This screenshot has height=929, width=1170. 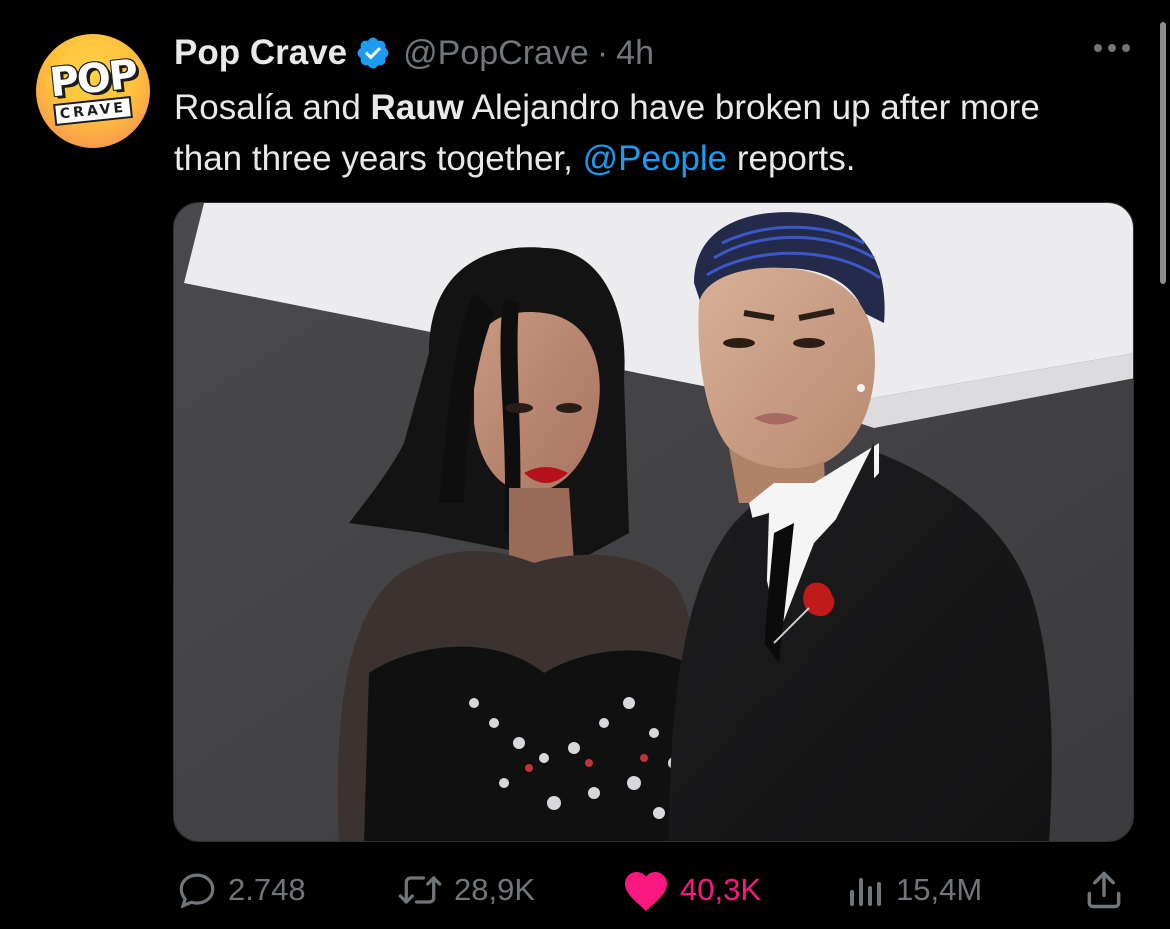 What do you see at coordinates (197, 890) in the screenshot?
I see `reply-bubble-icon` at bounding box center [197, 890].